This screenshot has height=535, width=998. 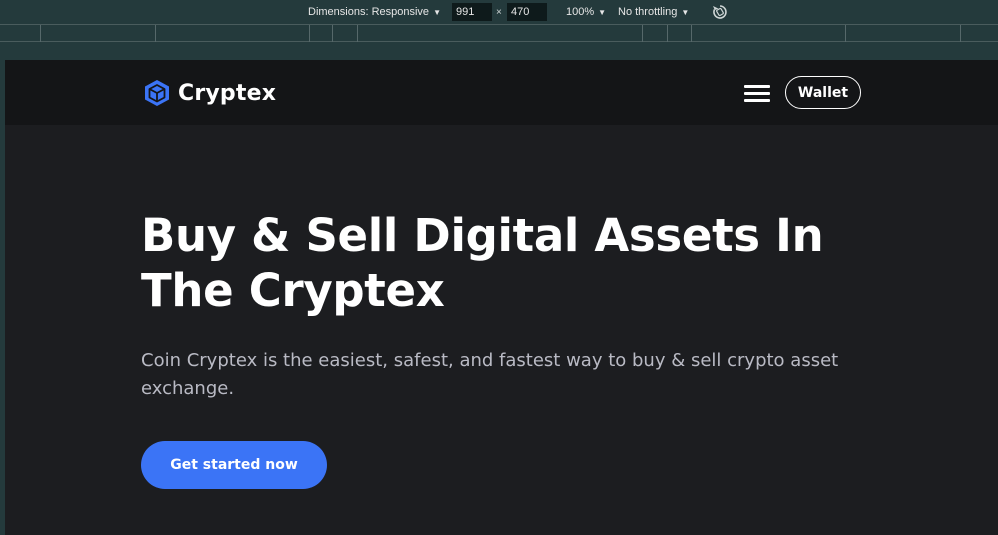 I want to click on throttling-dropdown: No throttling ▼, so click(x=653, y=12).